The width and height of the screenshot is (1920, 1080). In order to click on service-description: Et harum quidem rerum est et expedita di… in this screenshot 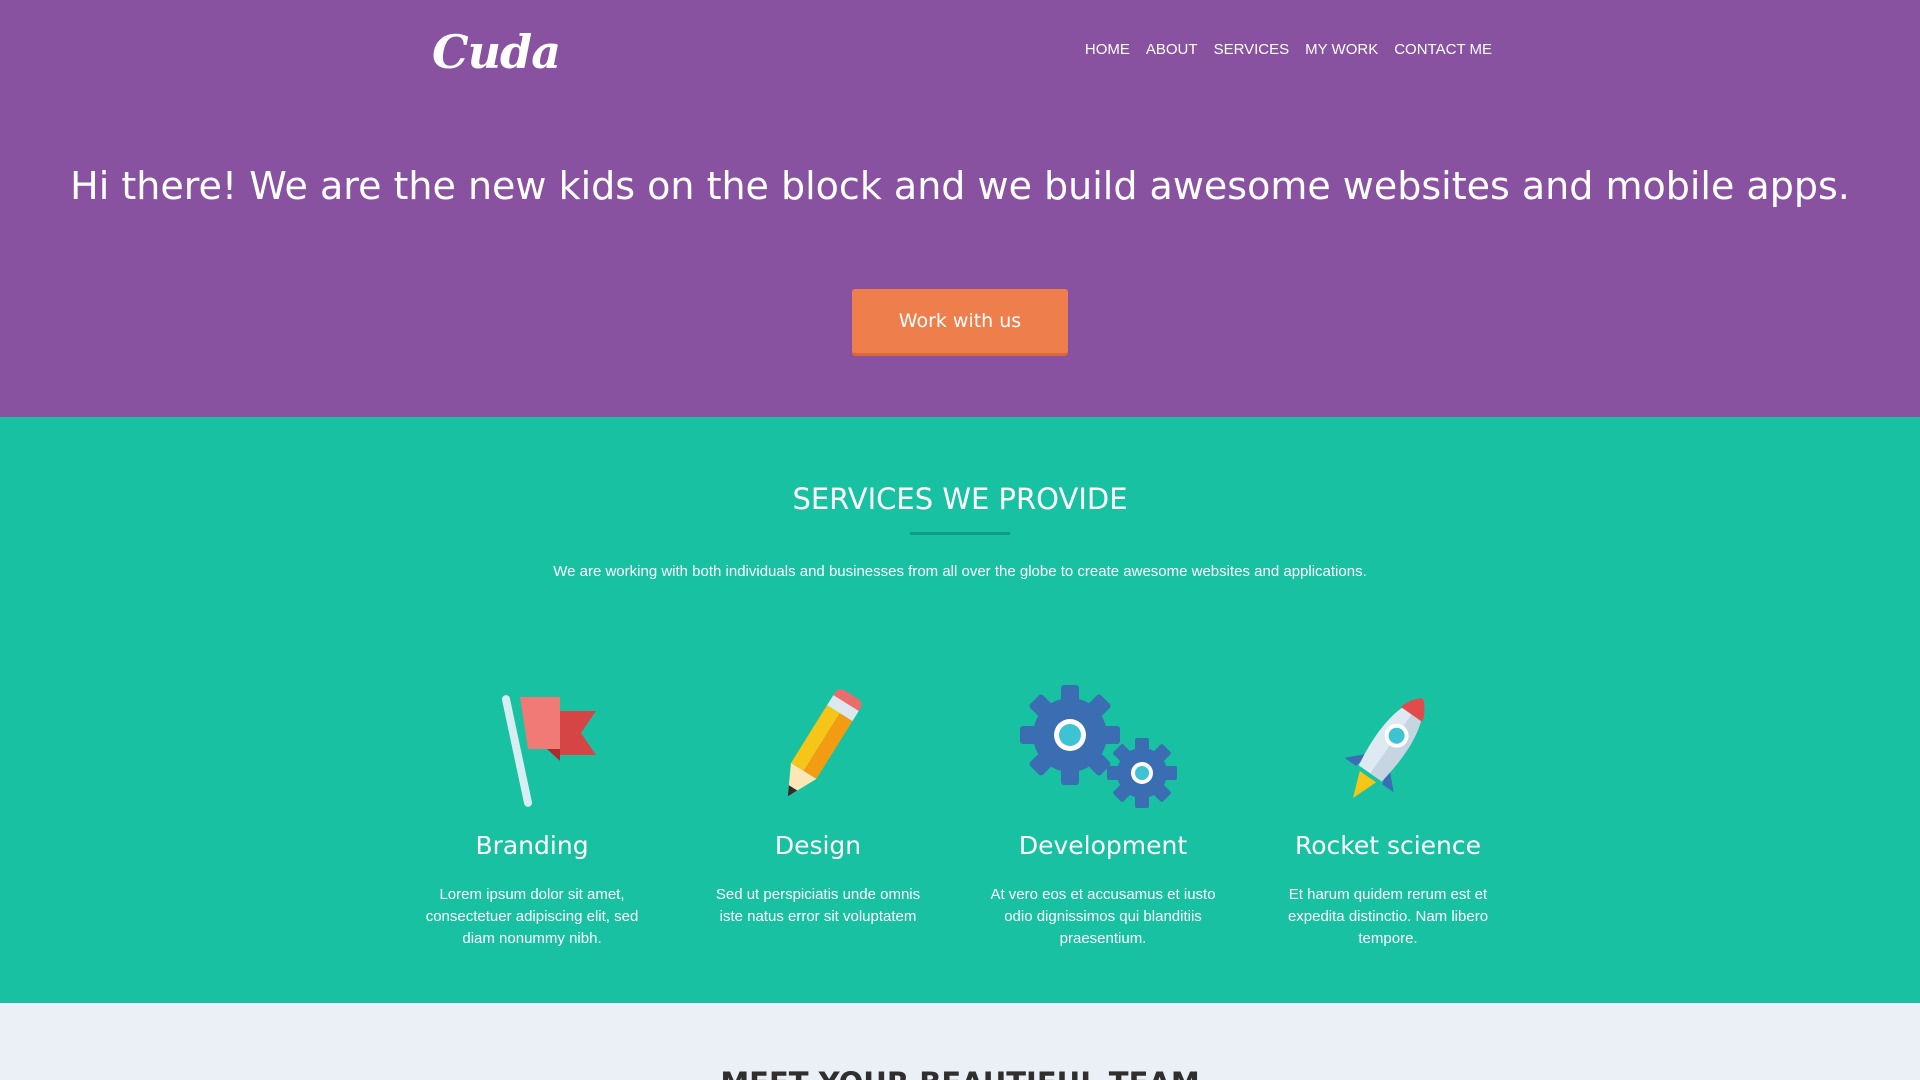, I will do `click(1388, 916)`.